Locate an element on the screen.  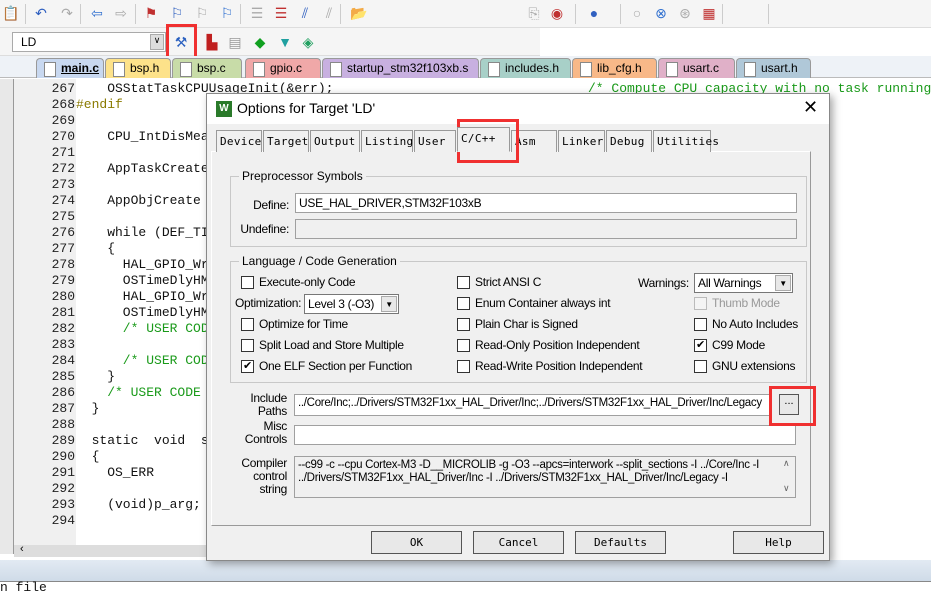
undo-icon: ↶ is located at coordinates (41, 13).